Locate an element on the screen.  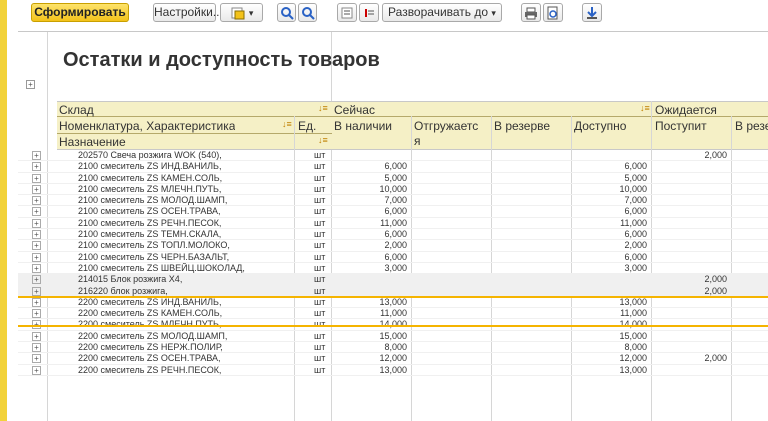
row-item-name: 2100 смеситель ZS ЧЕРН.БАЗАЛЬТ, is located at coordinates (154, 256).